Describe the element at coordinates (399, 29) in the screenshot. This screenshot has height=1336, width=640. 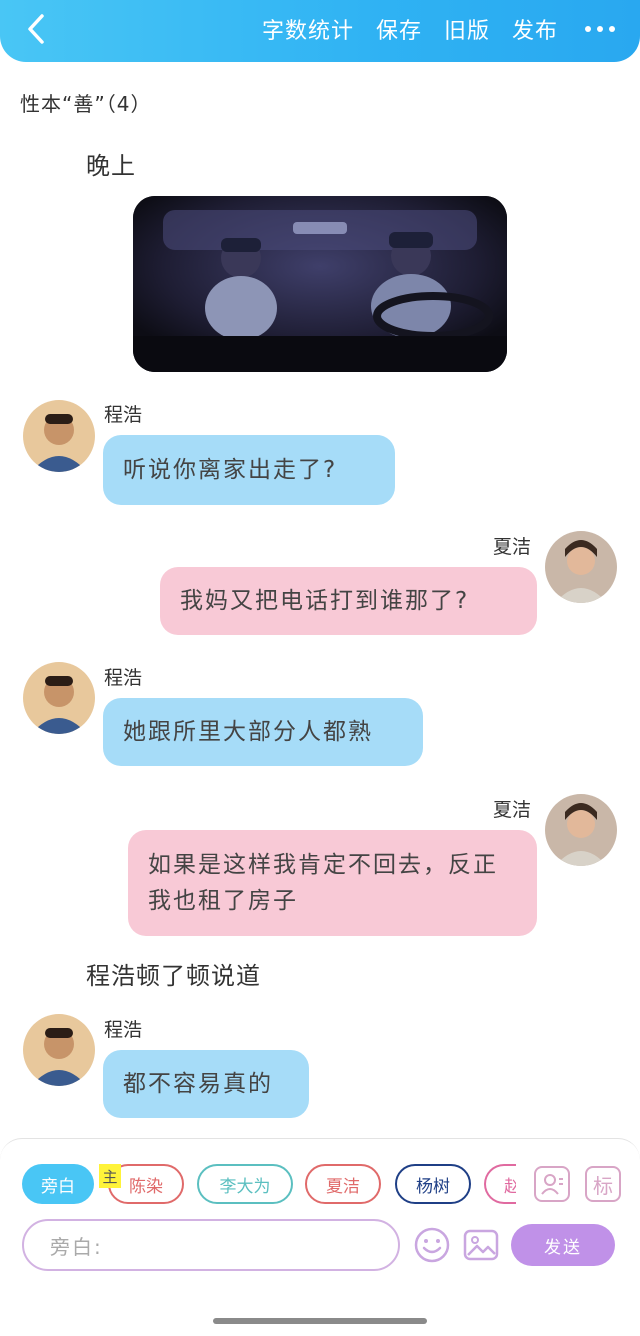
I see `save-button: 保存` at that location.